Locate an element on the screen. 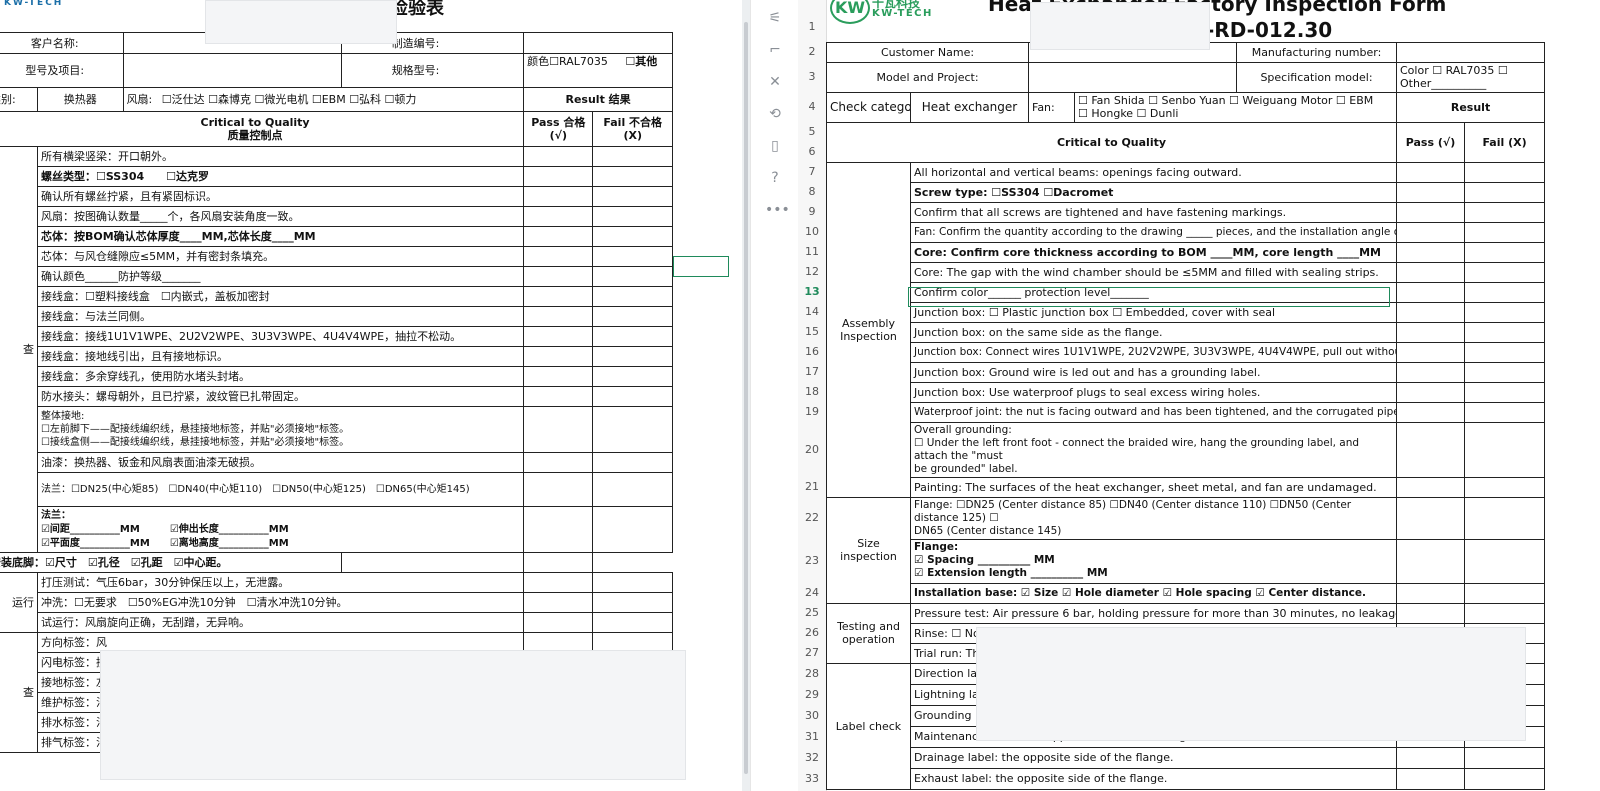 This screenshot has width=1600, height=791. row-number: 22 is located at coordinates (812, 517).